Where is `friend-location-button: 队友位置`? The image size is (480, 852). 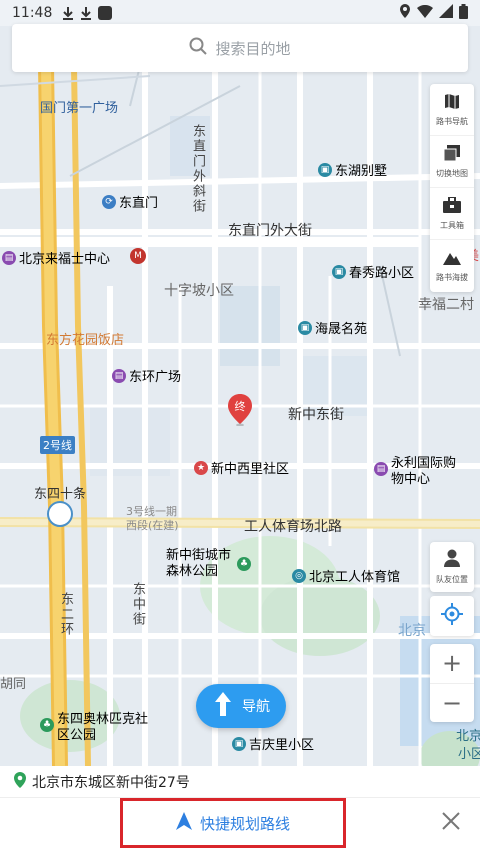 friend-location-button: 队友位置 is located at coordinates (452, 567).